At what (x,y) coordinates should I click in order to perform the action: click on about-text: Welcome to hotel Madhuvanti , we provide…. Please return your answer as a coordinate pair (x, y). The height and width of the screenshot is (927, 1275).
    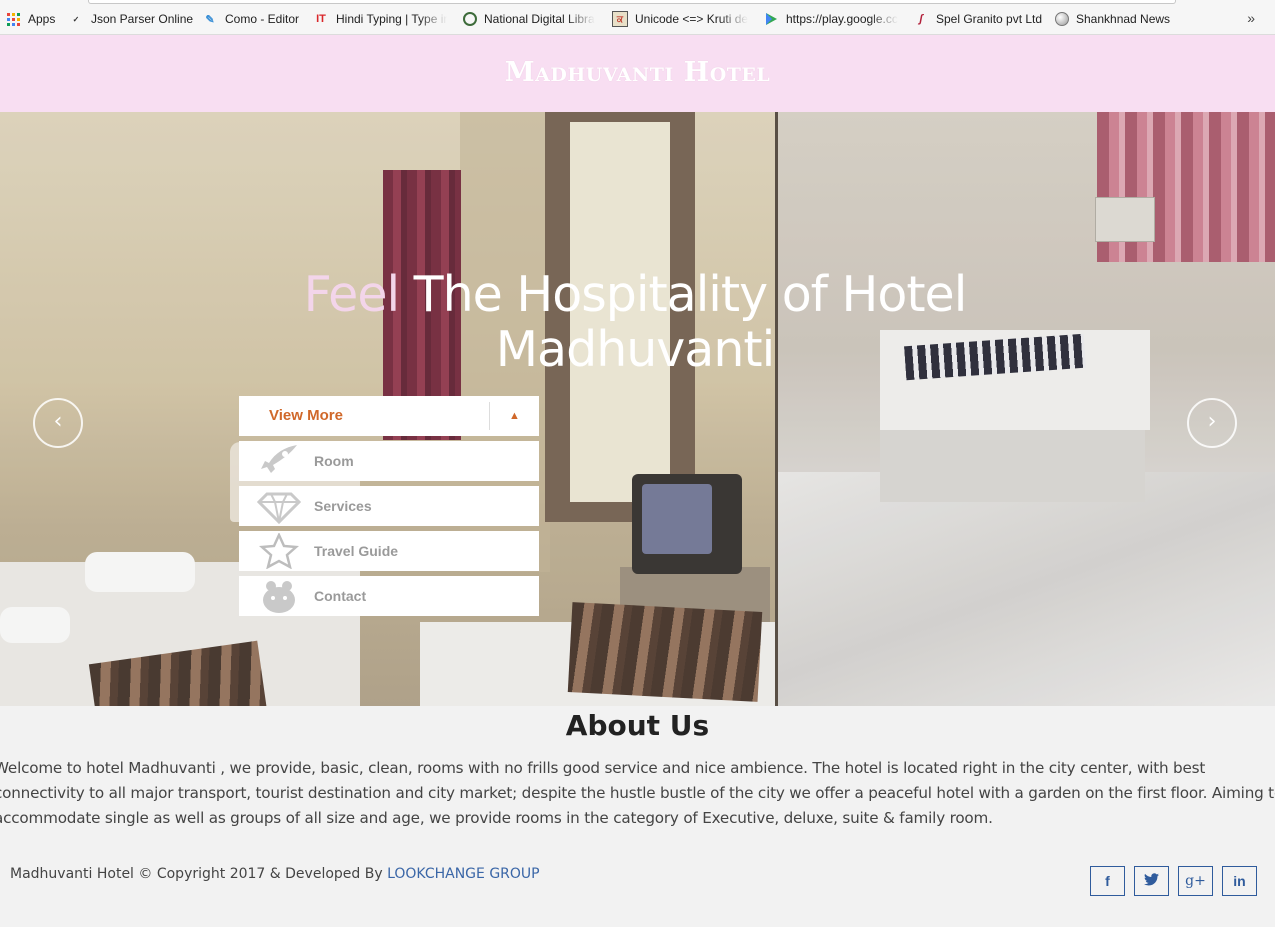
    Looking at the image, I should click on (637, 793).